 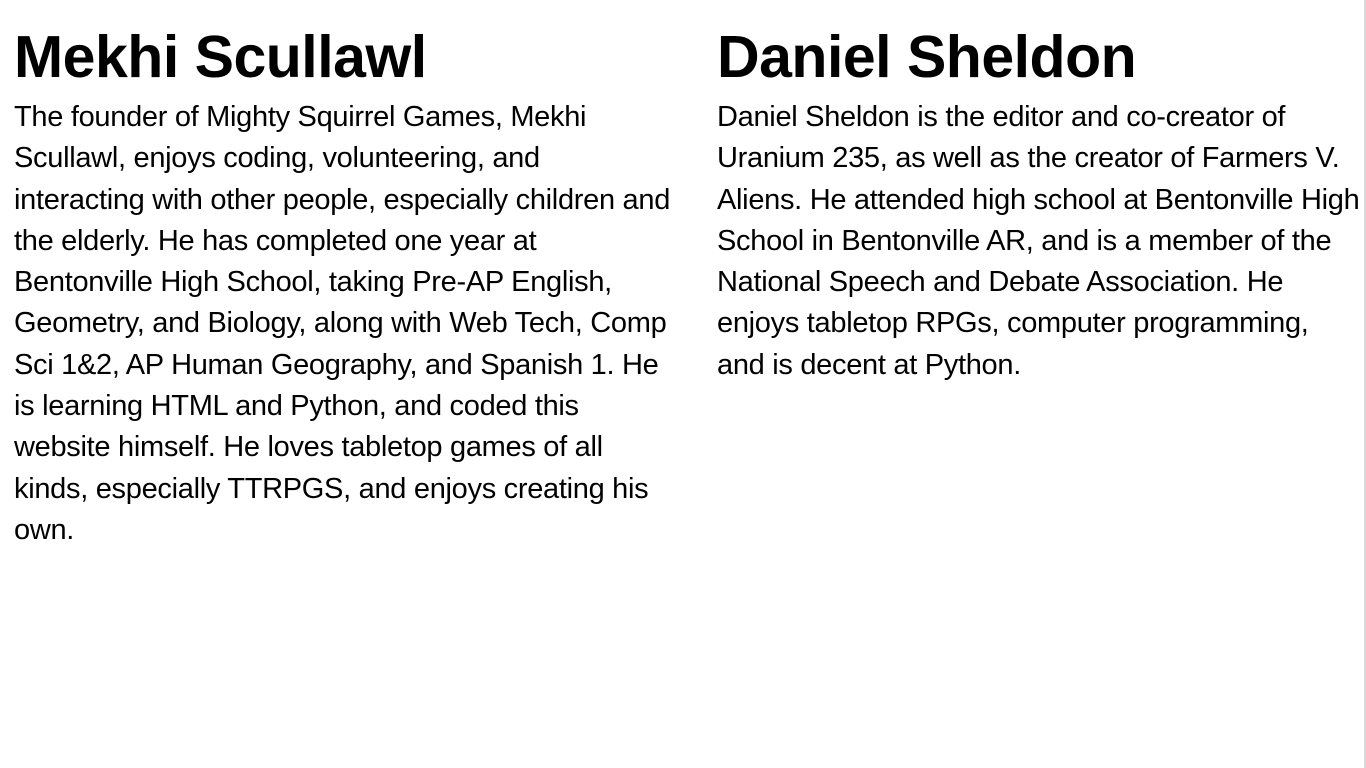 What do you see at coordinates (220, 57) in the screenshot?
I see `person-name: Mekhi Scullawl` at bounding box center [220, 57].